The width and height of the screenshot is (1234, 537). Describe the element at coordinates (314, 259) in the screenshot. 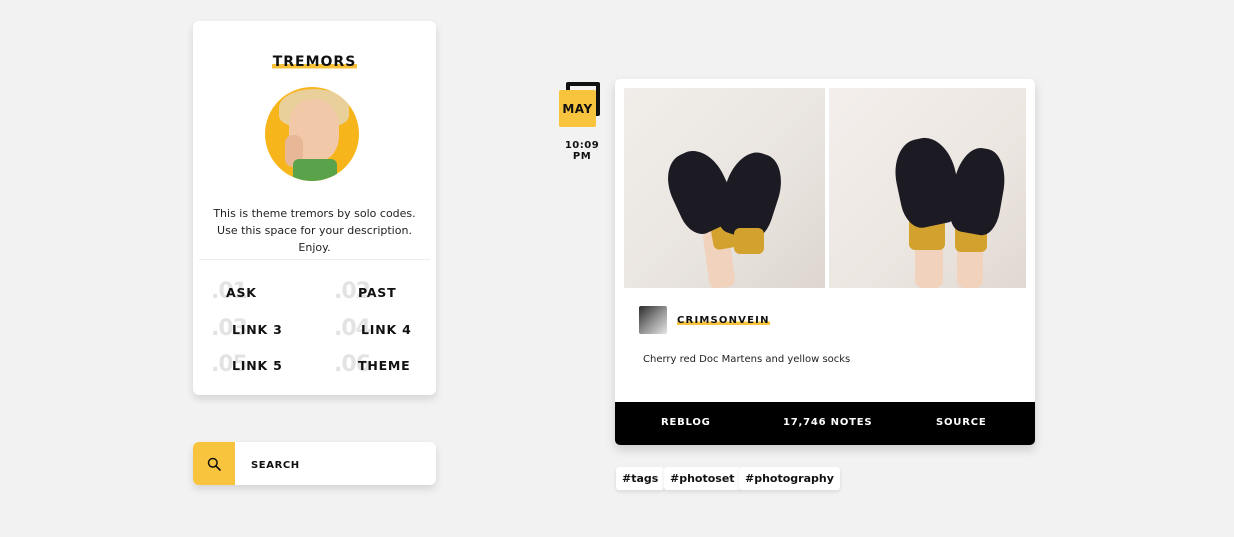

I see `divider` at that location.